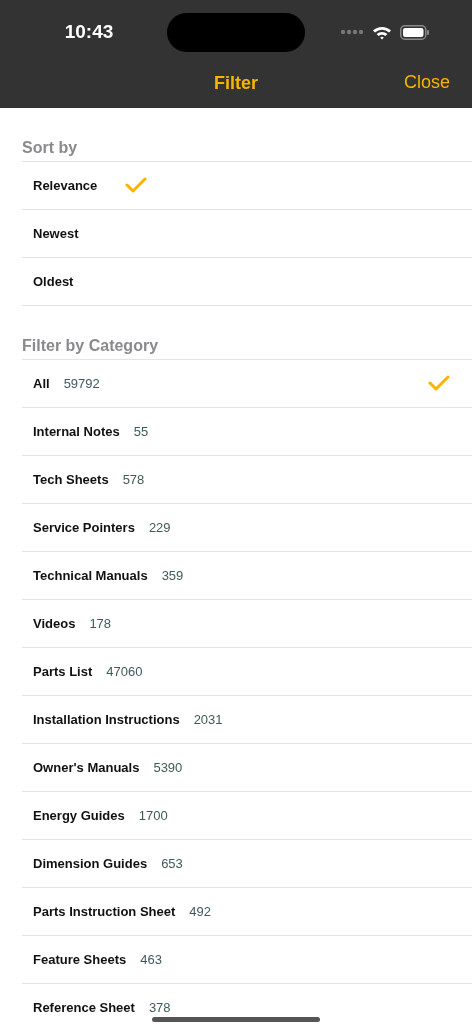 Image resolution: width=472 pixels, height=1024 pixels. Describe the element at coordinates (159, 1007) in the screenshot. I see `item-count: 378` at that location.